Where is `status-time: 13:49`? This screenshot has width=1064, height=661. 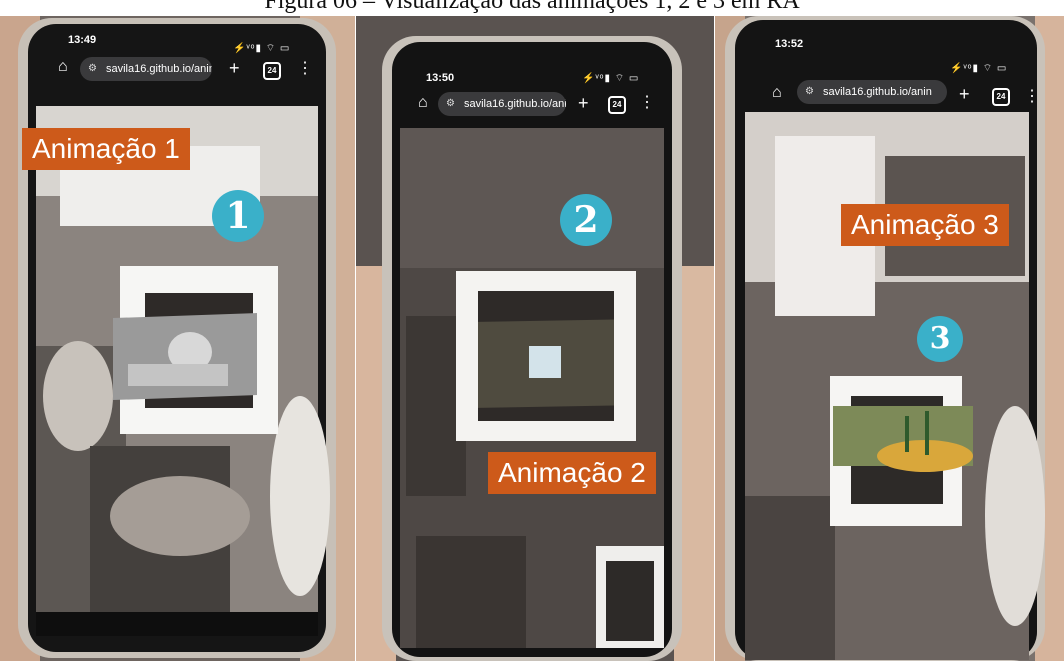 status-time: 13:49 is located at coordinates (82, 40).